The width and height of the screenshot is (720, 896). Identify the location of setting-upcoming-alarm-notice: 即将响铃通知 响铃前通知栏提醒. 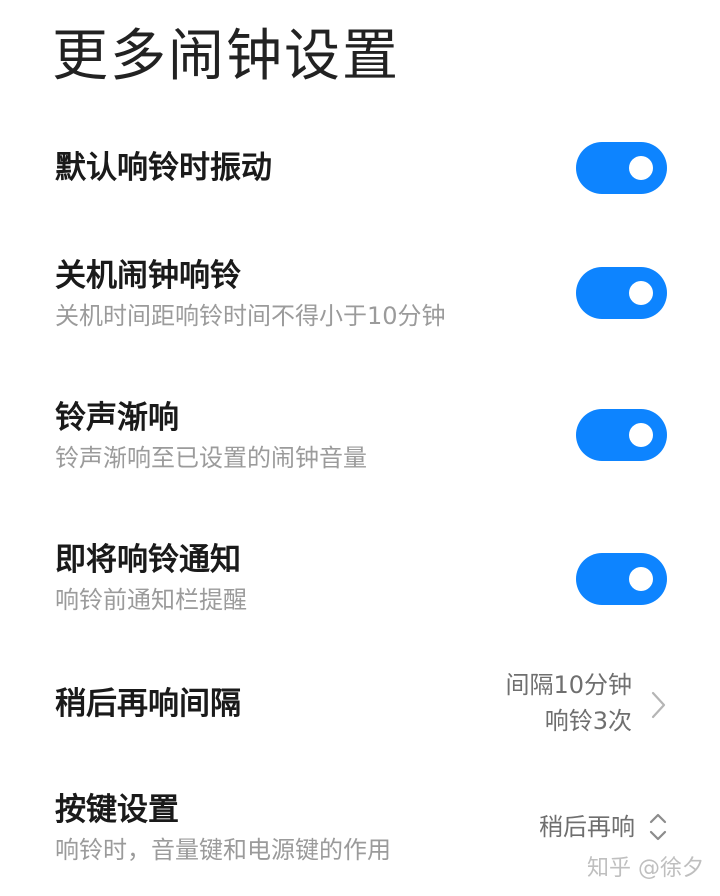
(360, 580).